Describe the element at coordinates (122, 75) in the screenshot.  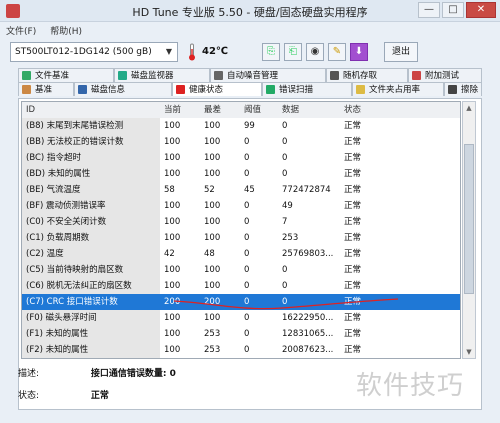
I see `disk-monitor-icon` at that location.